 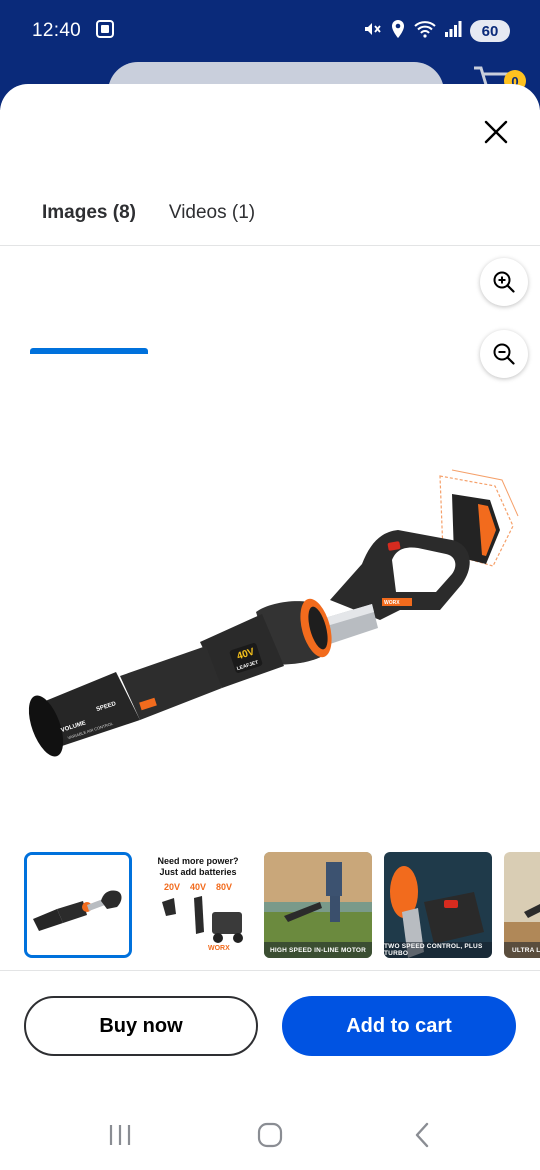 What do you see at coordinates (89, 351) in the screenshot?
I see `tab-selected-indicator` at bounding box center [89, 351].